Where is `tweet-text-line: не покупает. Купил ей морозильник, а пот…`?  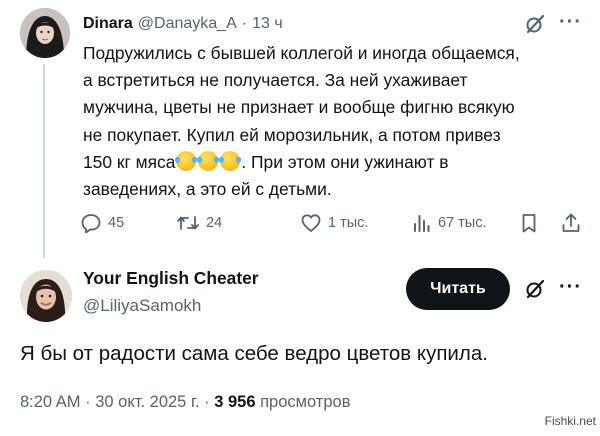 tweet-text-line: не покупает. Купил ей морозильник, а пот… is located at coordinates (292, 134).